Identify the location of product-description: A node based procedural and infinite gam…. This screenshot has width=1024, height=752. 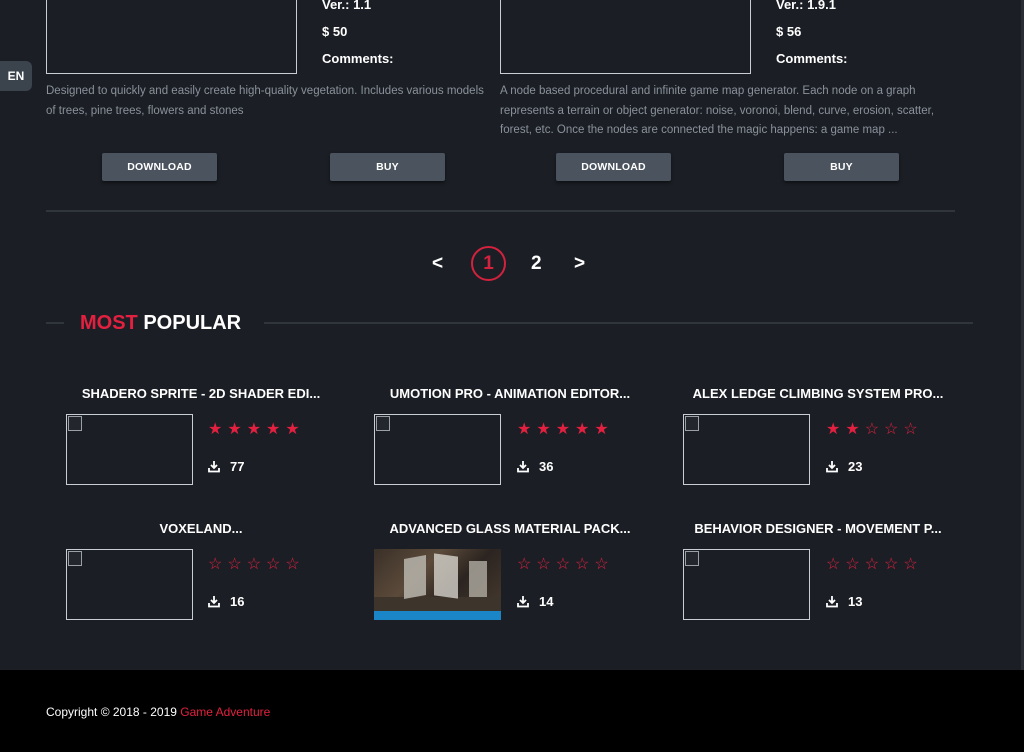
(717, 110).